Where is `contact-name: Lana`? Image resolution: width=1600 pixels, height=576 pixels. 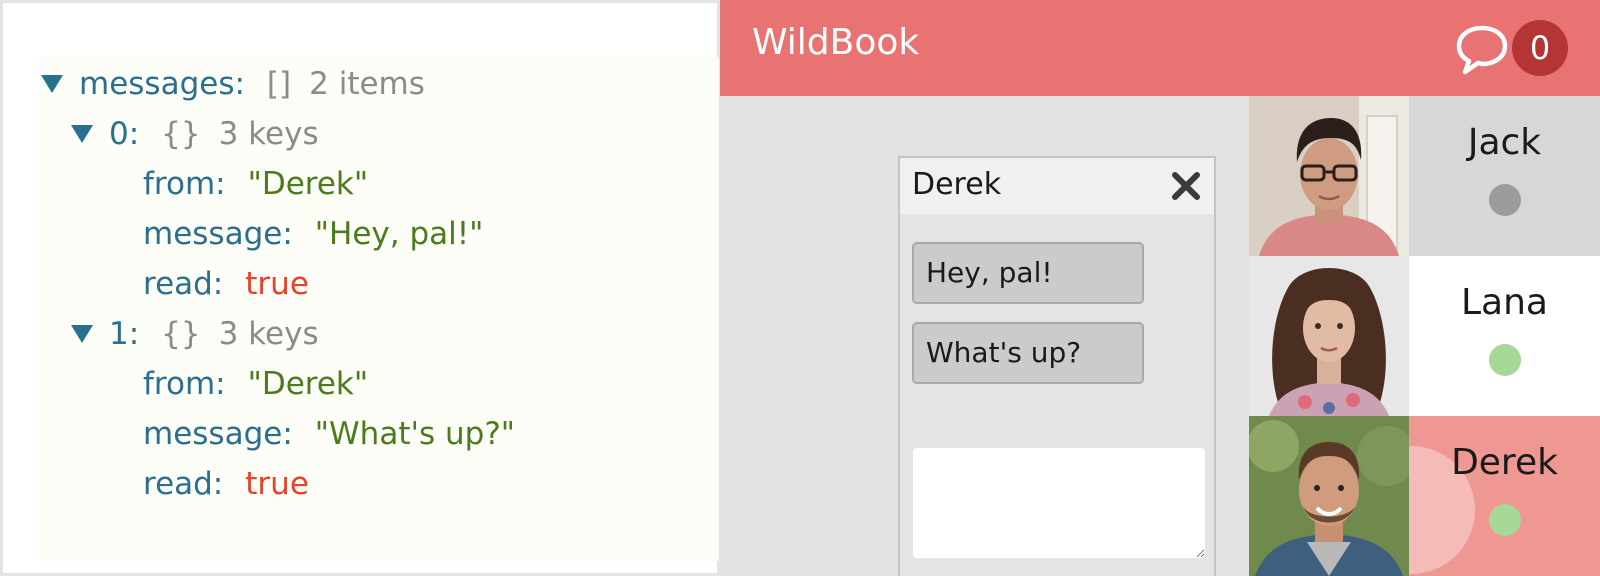 contact-name: Lana is located at coordinates (1504, 302).